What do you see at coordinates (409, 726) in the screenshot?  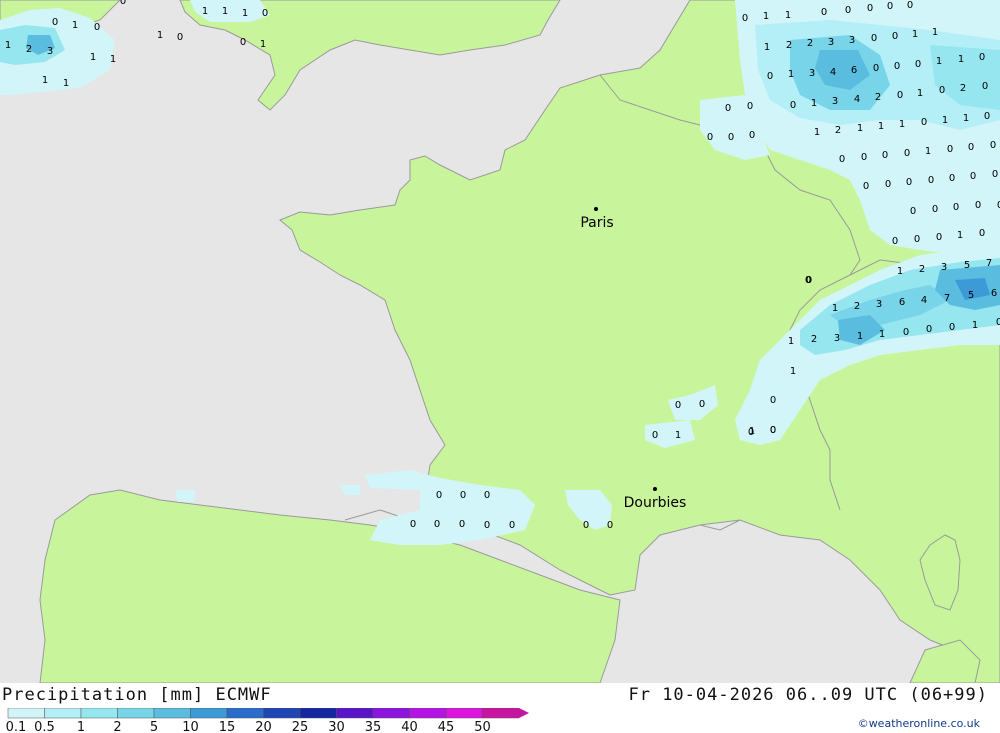 I see `legend-label: 40` at bounding box center [409, 726].